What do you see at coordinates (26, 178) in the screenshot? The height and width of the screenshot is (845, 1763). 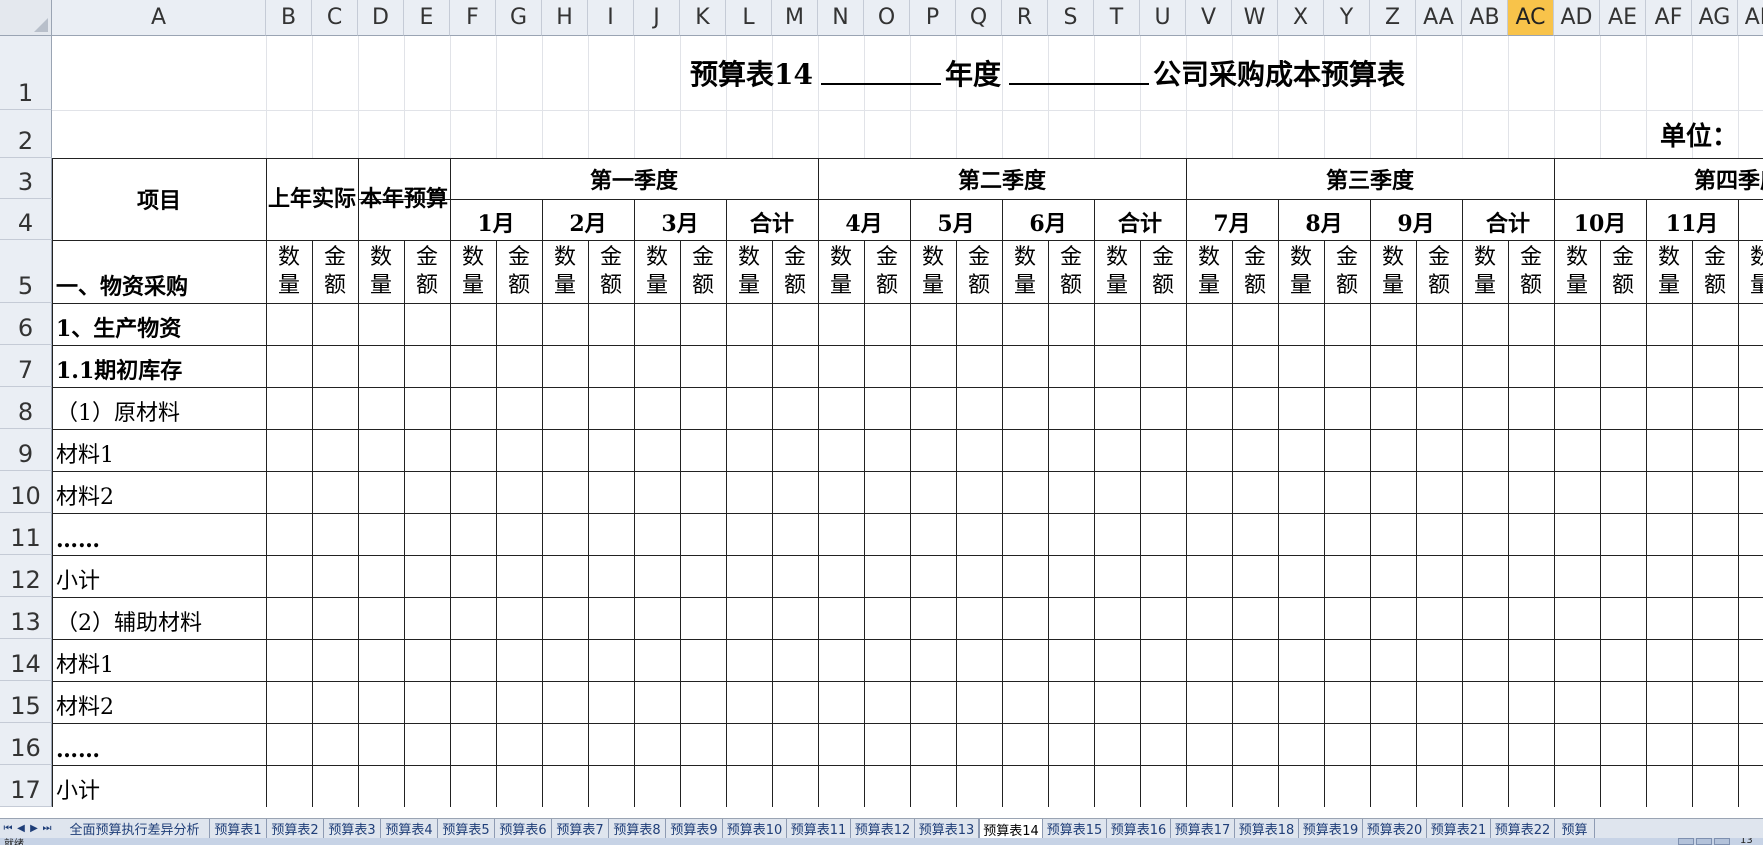 I see `row-header-3: 3` at bounding box center [26, 178].